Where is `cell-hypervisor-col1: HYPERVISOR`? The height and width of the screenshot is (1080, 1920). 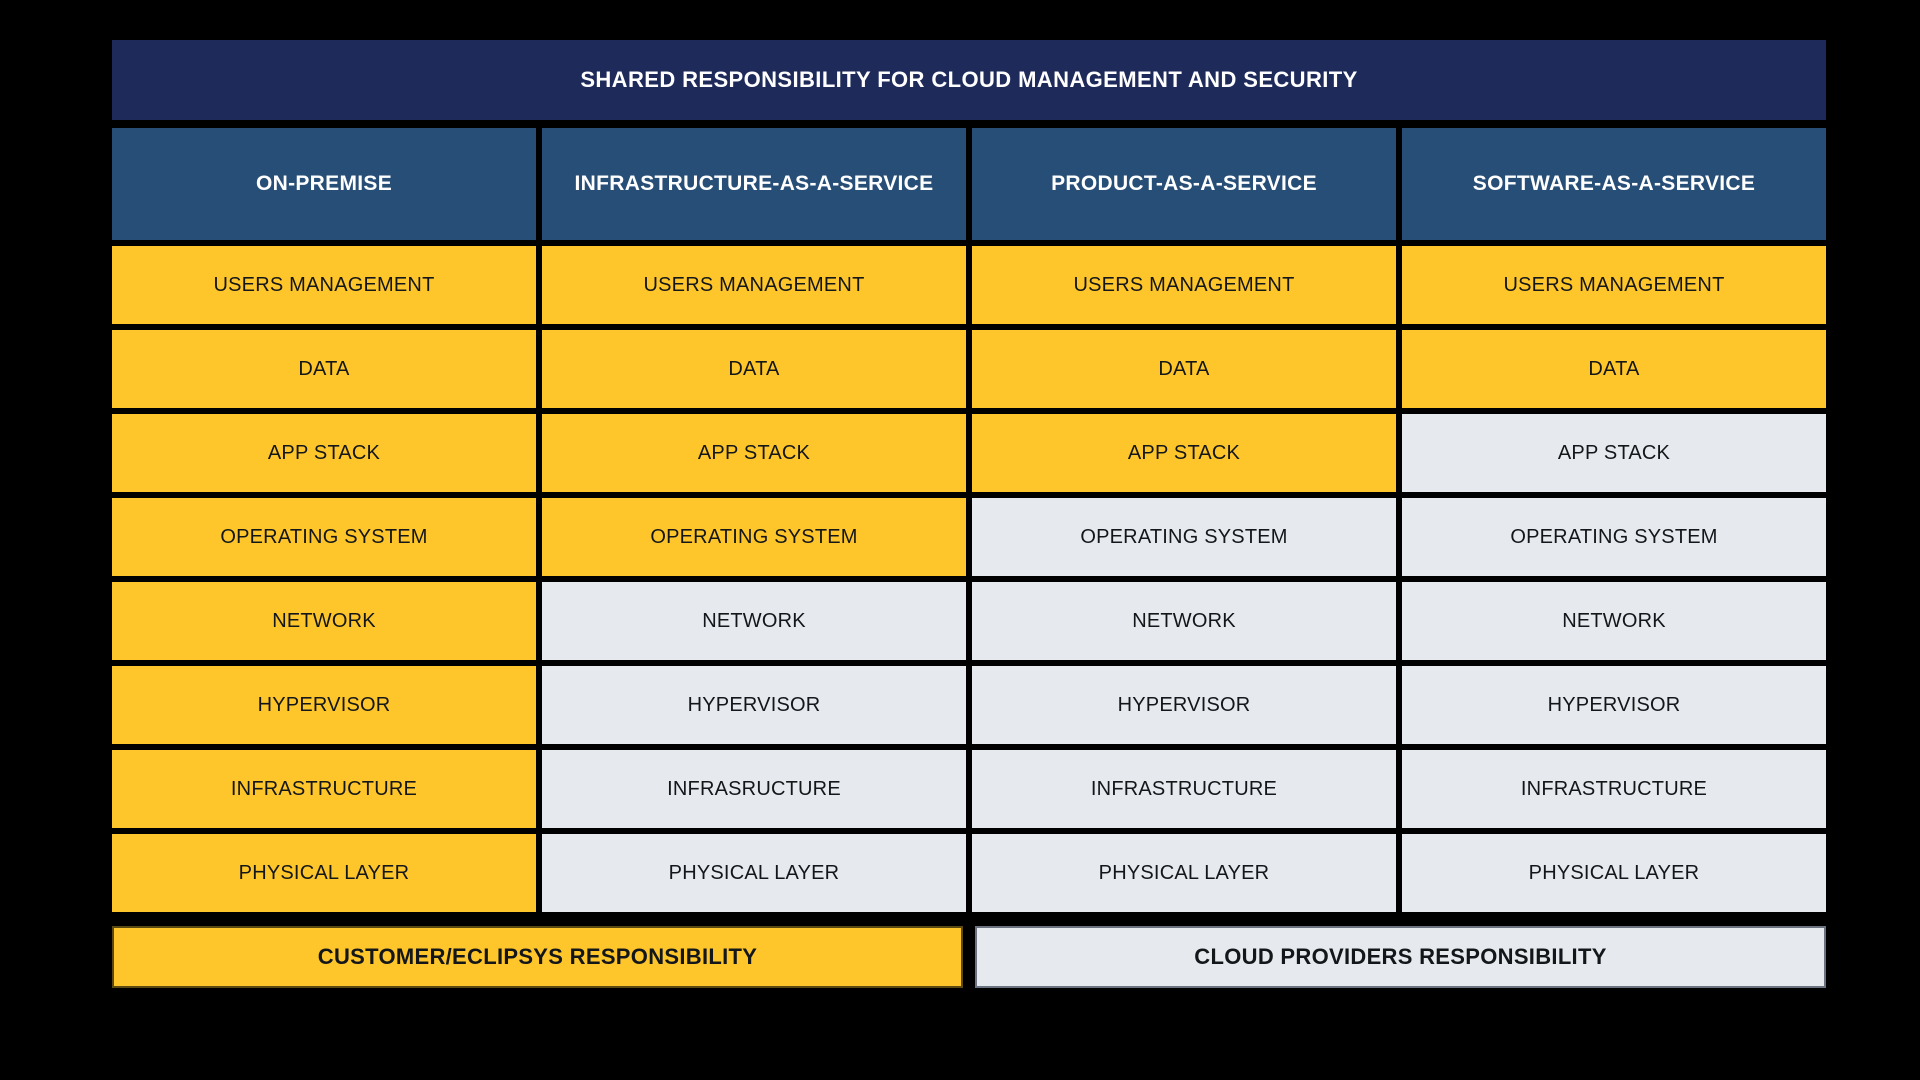 cell-hypervisor-col1: HYPERVISOR is located at coordinates (324, 705).